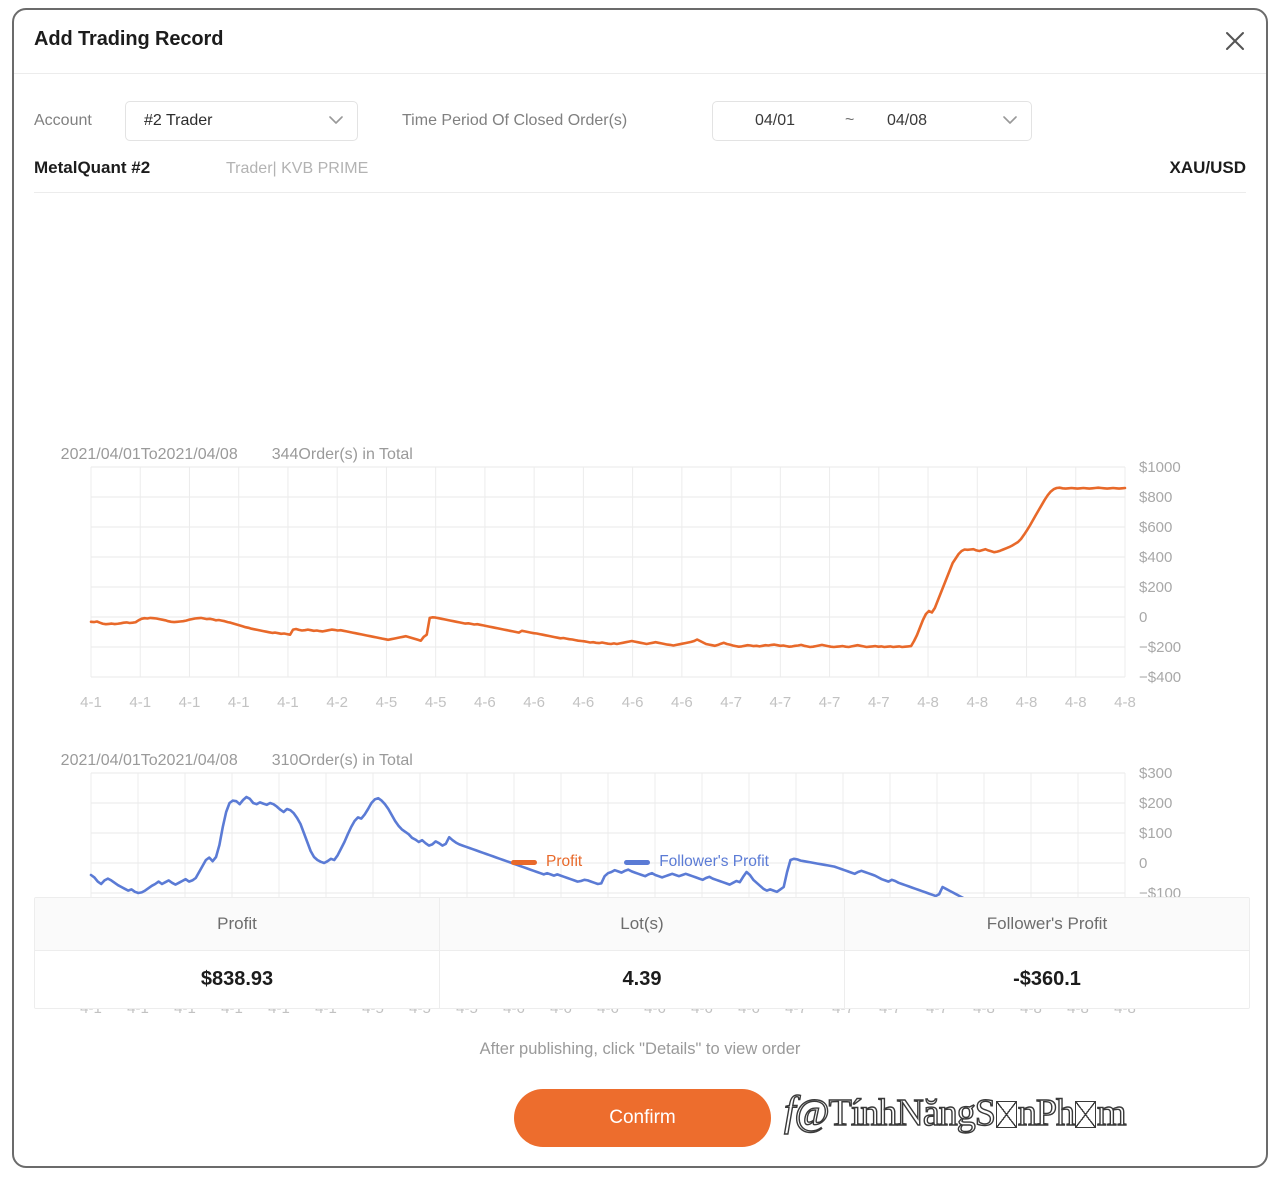  What do you see at coordinates (1160, 647) in the screenshot?
I see `y-axis-tick-label: −$200` at bounding box center [1160, 647].